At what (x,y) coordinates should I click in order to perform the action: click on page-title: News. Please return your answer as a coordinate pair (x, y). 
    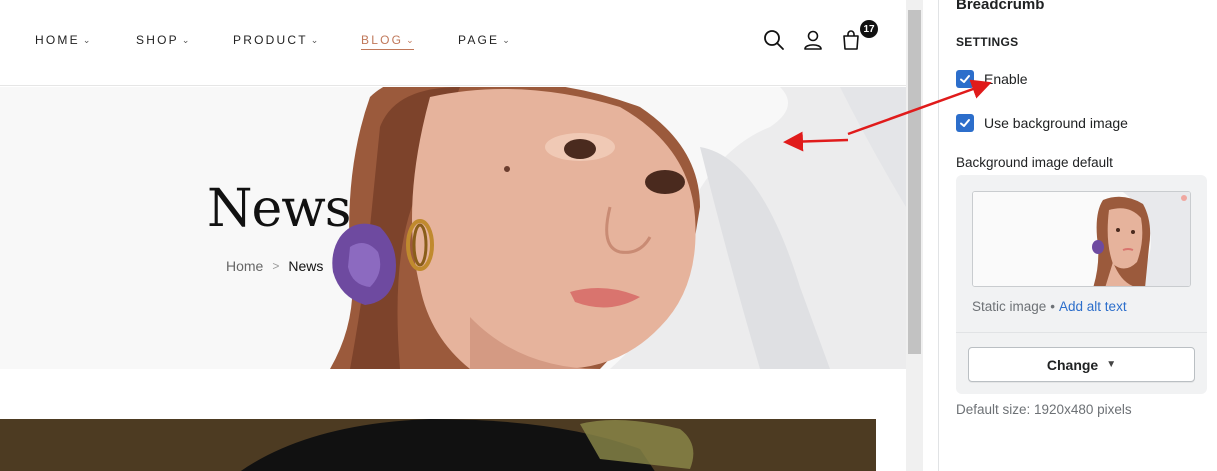
    Looking at the image, I should click on (279, 209).